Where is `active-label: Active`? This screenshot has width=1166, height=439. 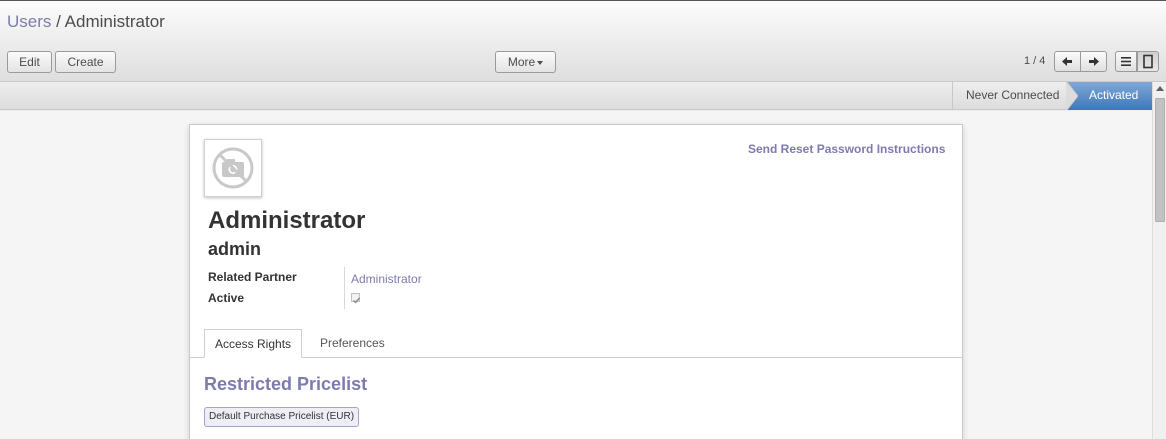
active-label: Active is located at coordinates (226, 298).